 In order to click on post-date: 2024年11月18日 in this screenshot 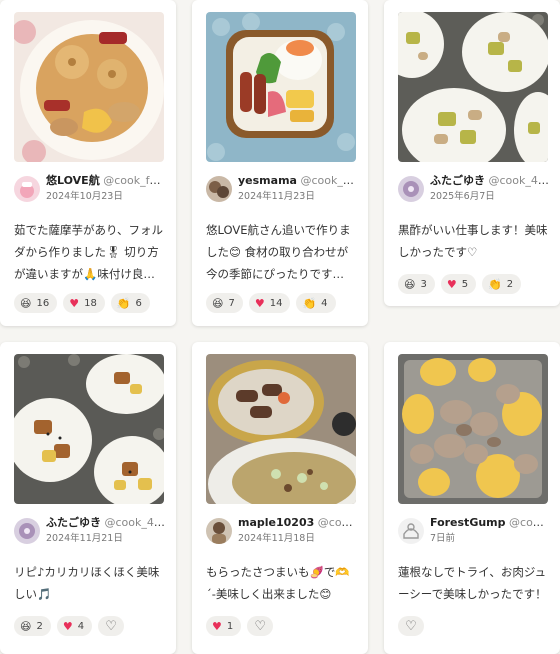, I will do `click(276, 538)`.